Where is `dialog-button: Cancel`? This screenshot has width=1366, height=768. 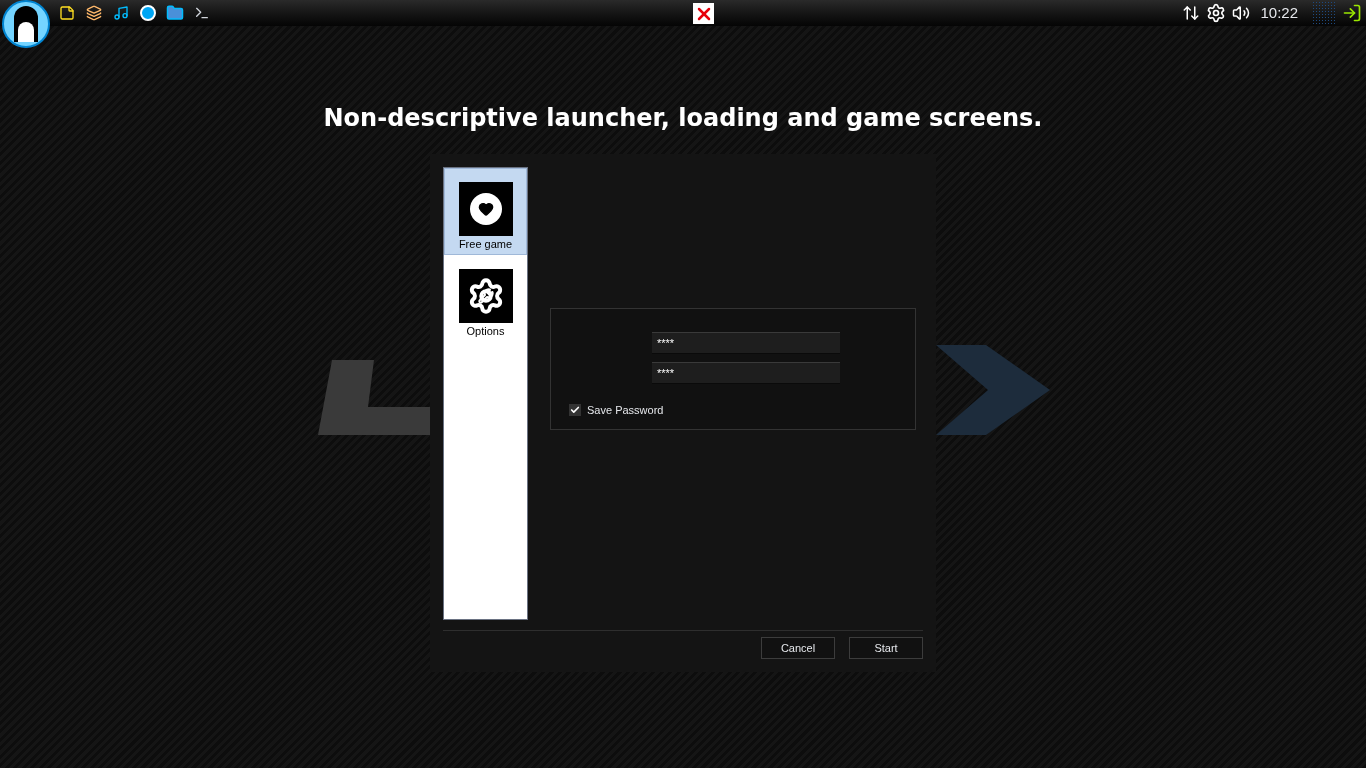 dialog-button: Cancel is located at coordinates (798, 648).